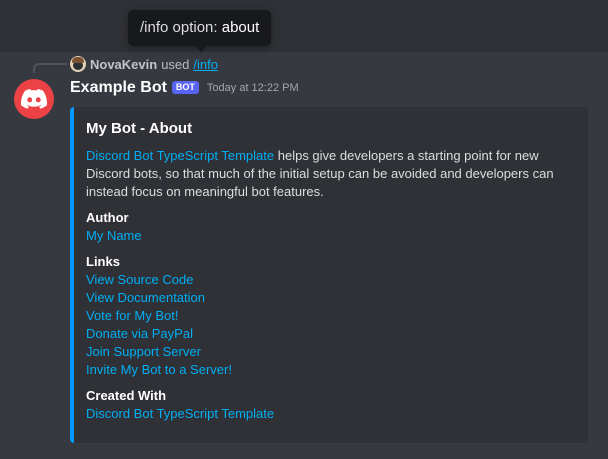 The image size is (608, 459). I want to click on top-band, so click(304, 26).